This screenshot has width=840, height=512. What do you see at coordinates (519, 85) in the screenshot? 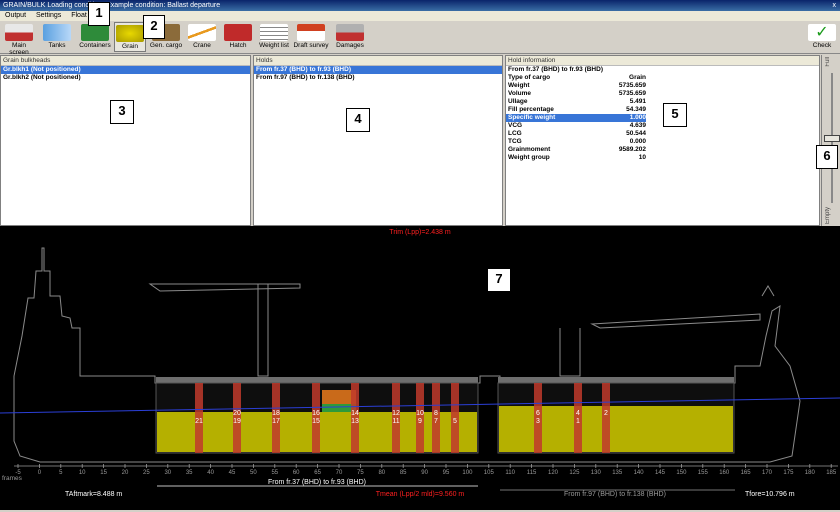
I see `hold-info-label: Weight` at bounding box center [519, 85].